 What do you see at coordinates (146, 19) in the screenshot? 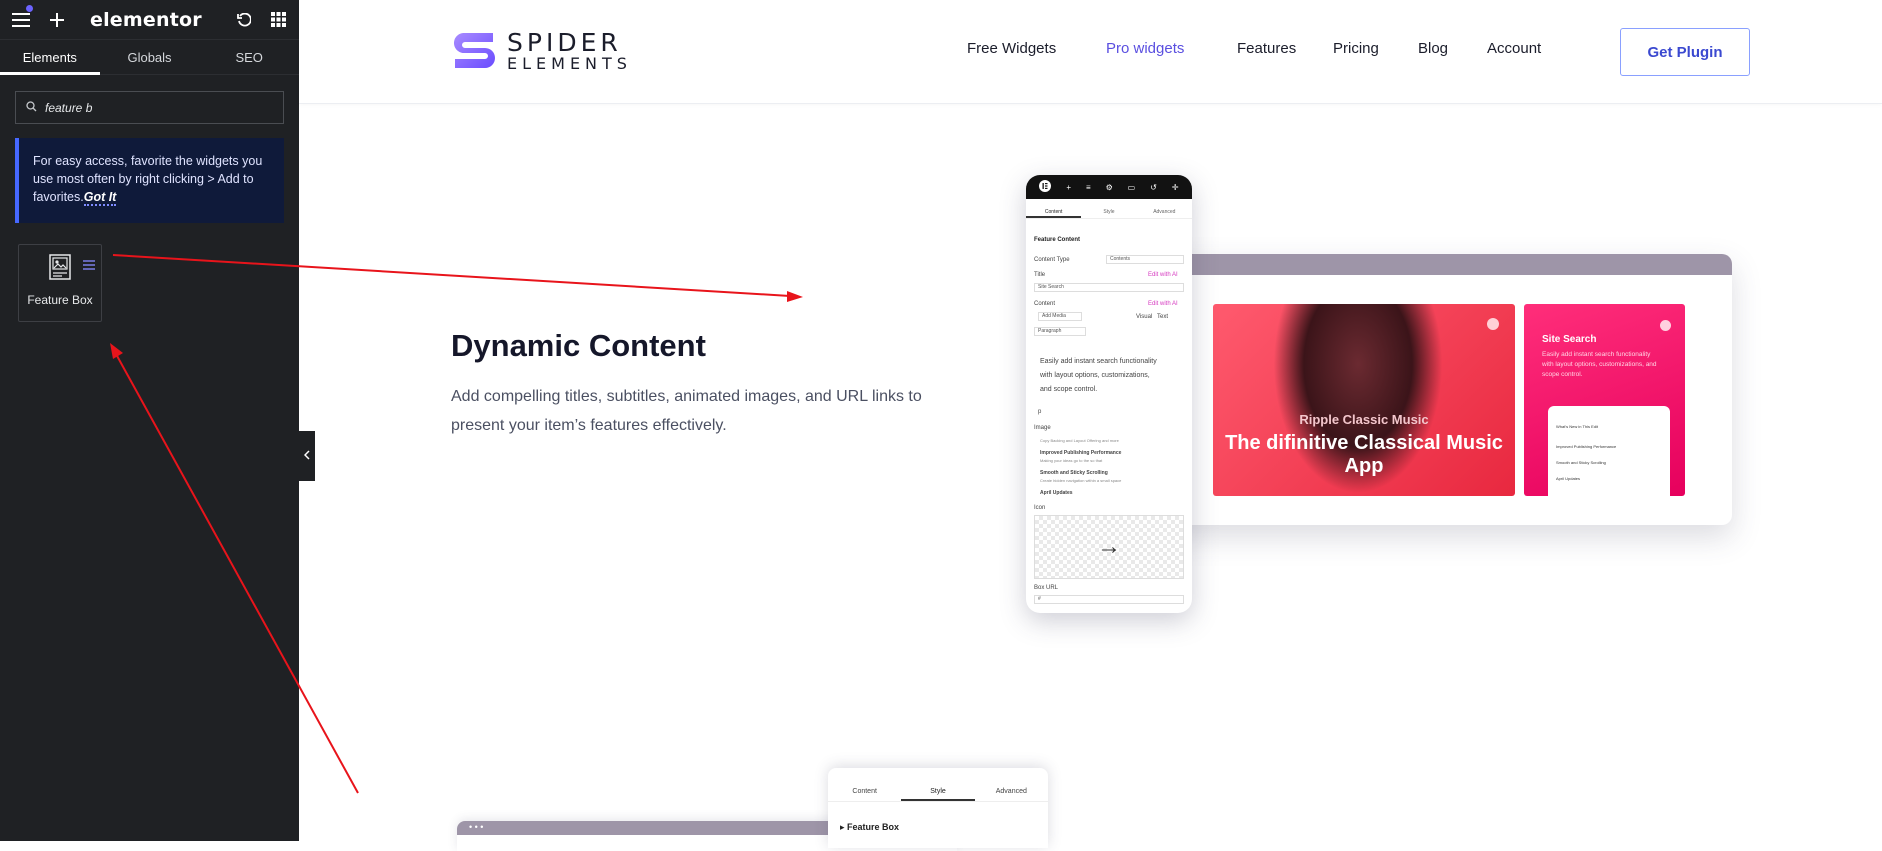
I see `elementor-logo: elementor` at bounding box center [146, 19].